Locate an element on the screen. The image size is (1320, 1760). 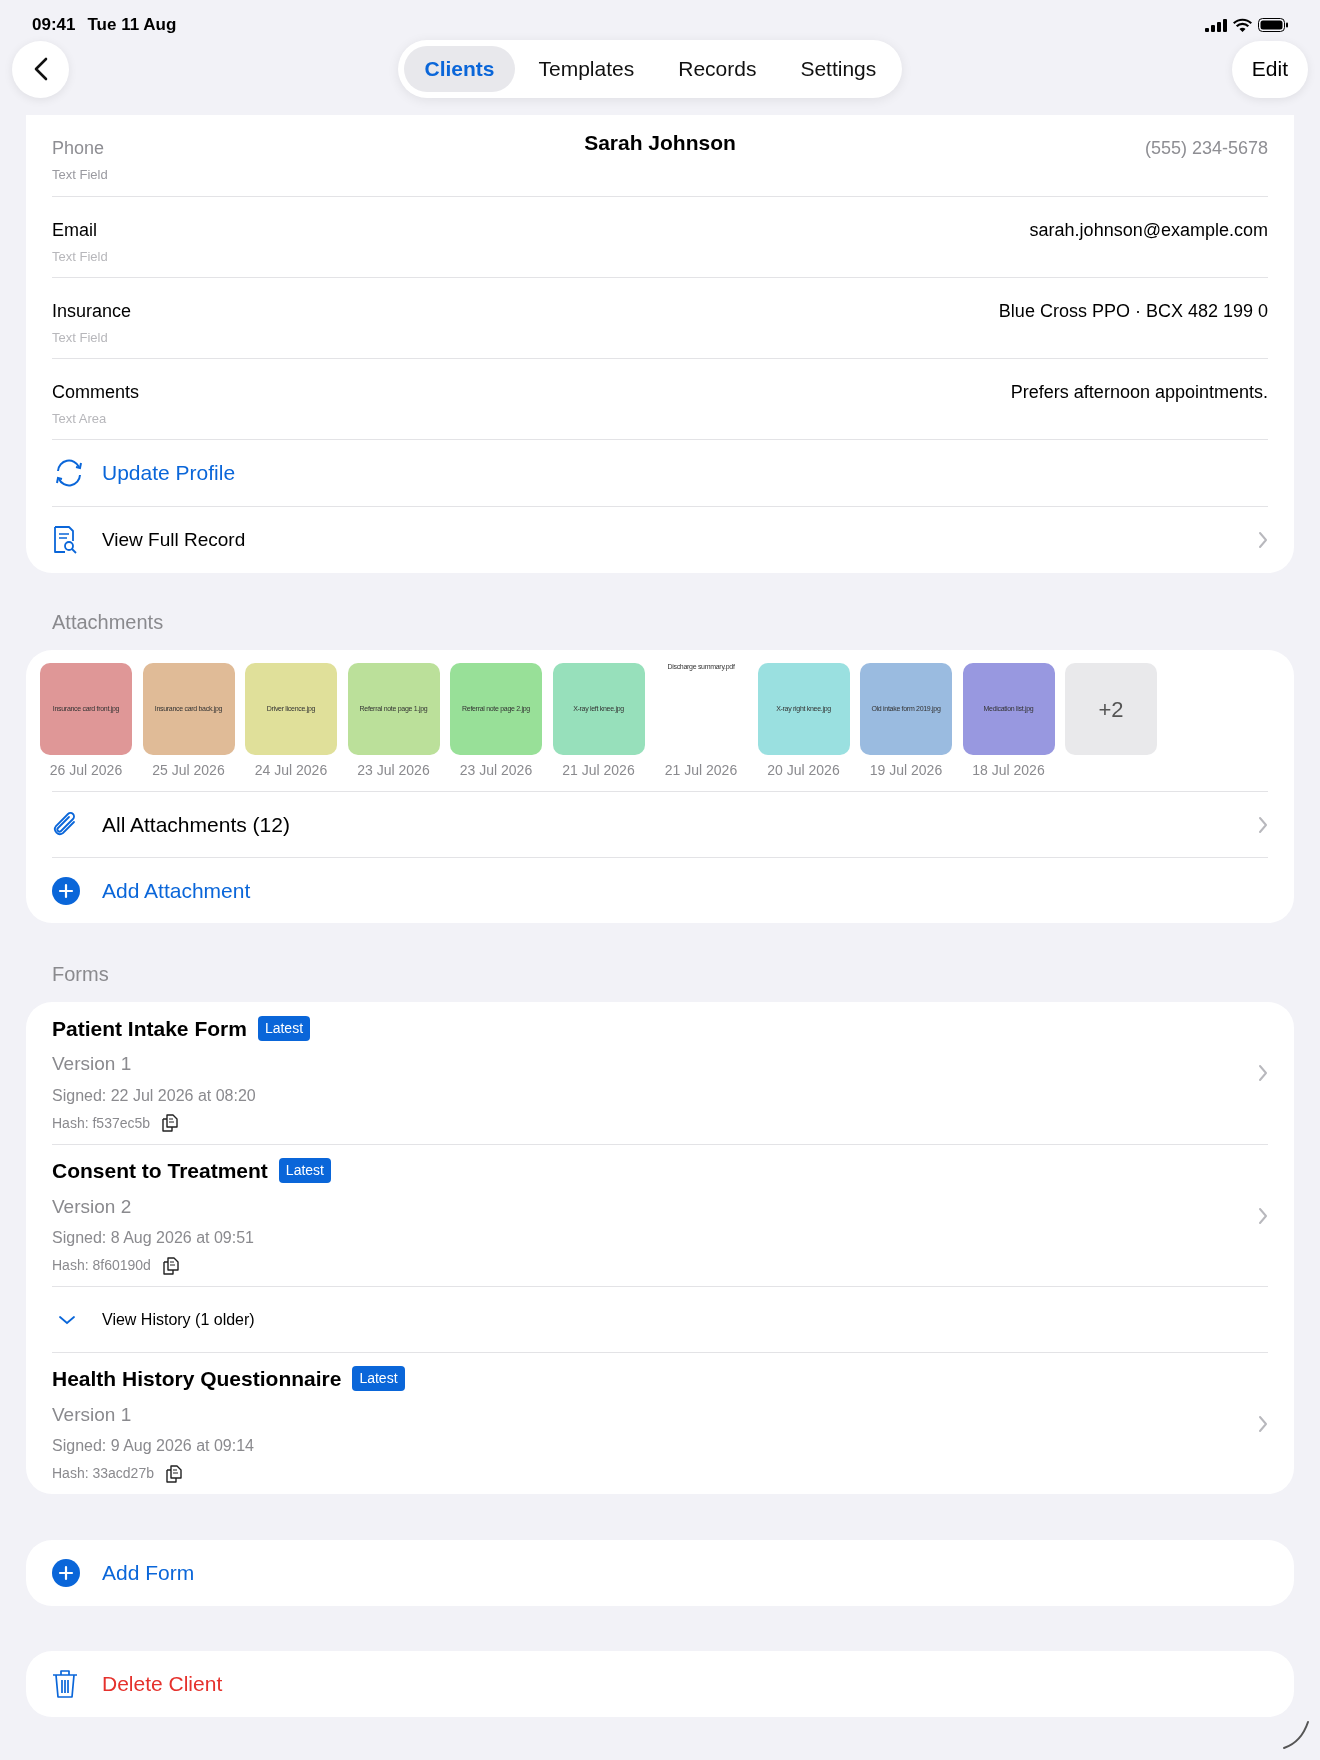
status-time: 09:41 is located at coordinates (54, 25).